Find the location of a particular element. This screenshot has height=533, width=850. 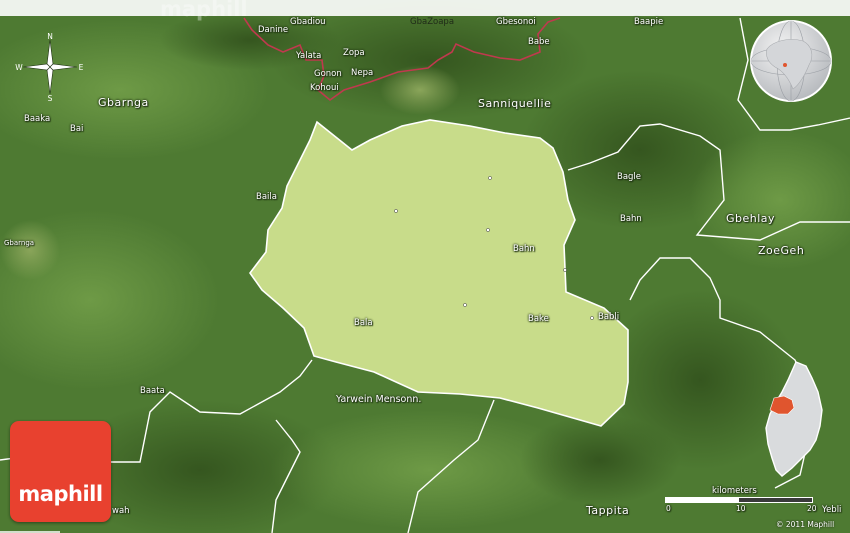

compass-e: E is located at coordinates (81, 67).